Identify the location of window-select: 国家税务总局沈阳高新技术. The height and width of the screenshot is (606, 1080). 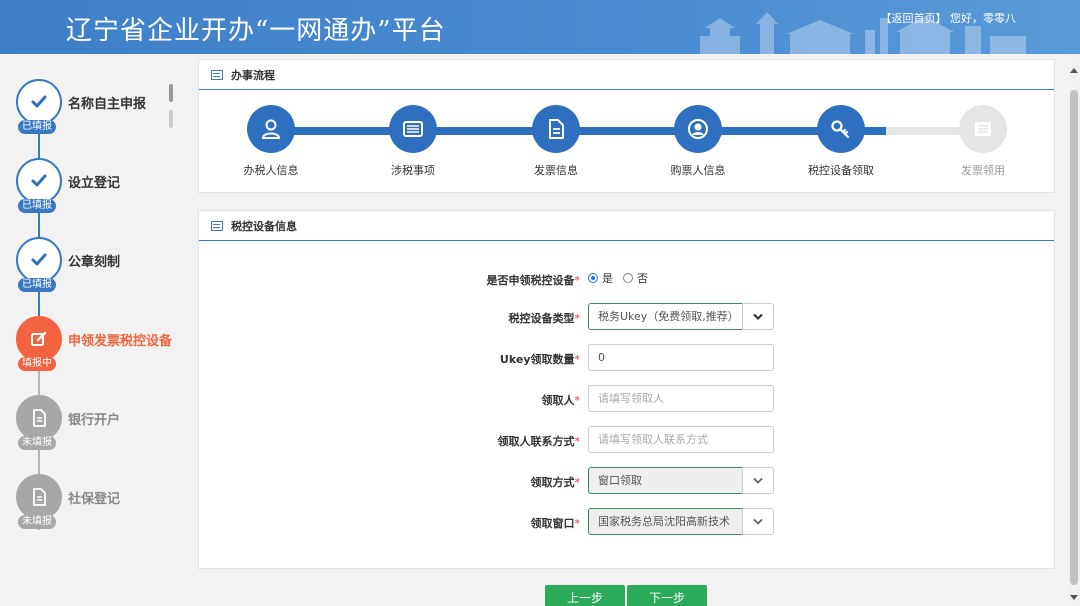
(681, 521).